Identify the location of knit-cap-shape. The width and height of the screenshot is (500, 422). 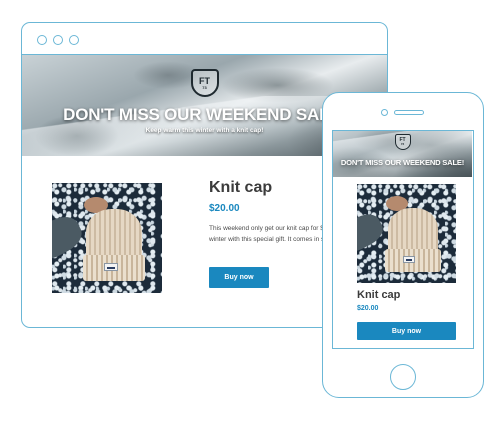
(114, 235).